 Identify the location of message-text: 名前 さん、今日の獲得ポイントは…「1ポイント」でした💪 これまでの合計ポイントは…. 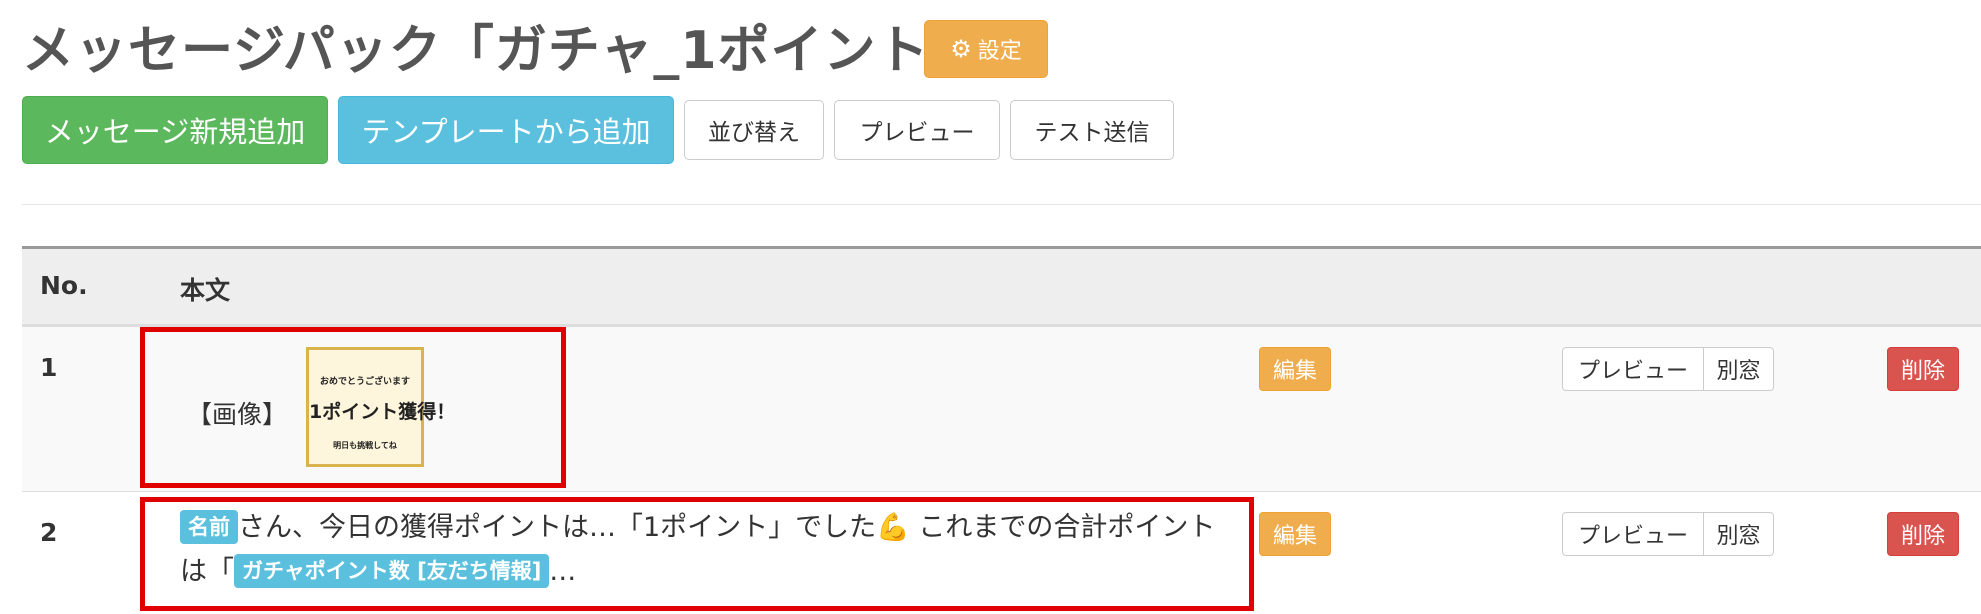
(709, 550).